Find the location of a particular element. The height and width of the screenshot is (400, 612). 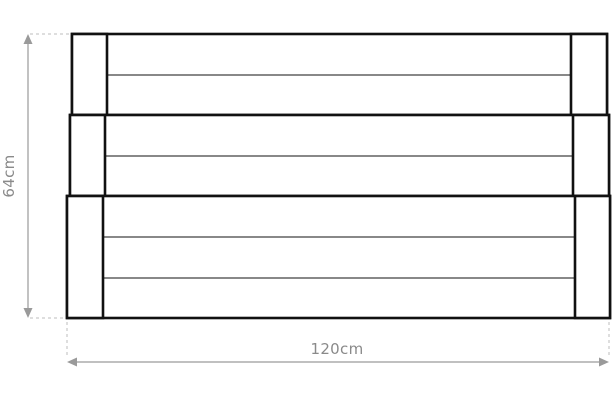

tier-bottom-right-post is located at coordinates (592, 257).